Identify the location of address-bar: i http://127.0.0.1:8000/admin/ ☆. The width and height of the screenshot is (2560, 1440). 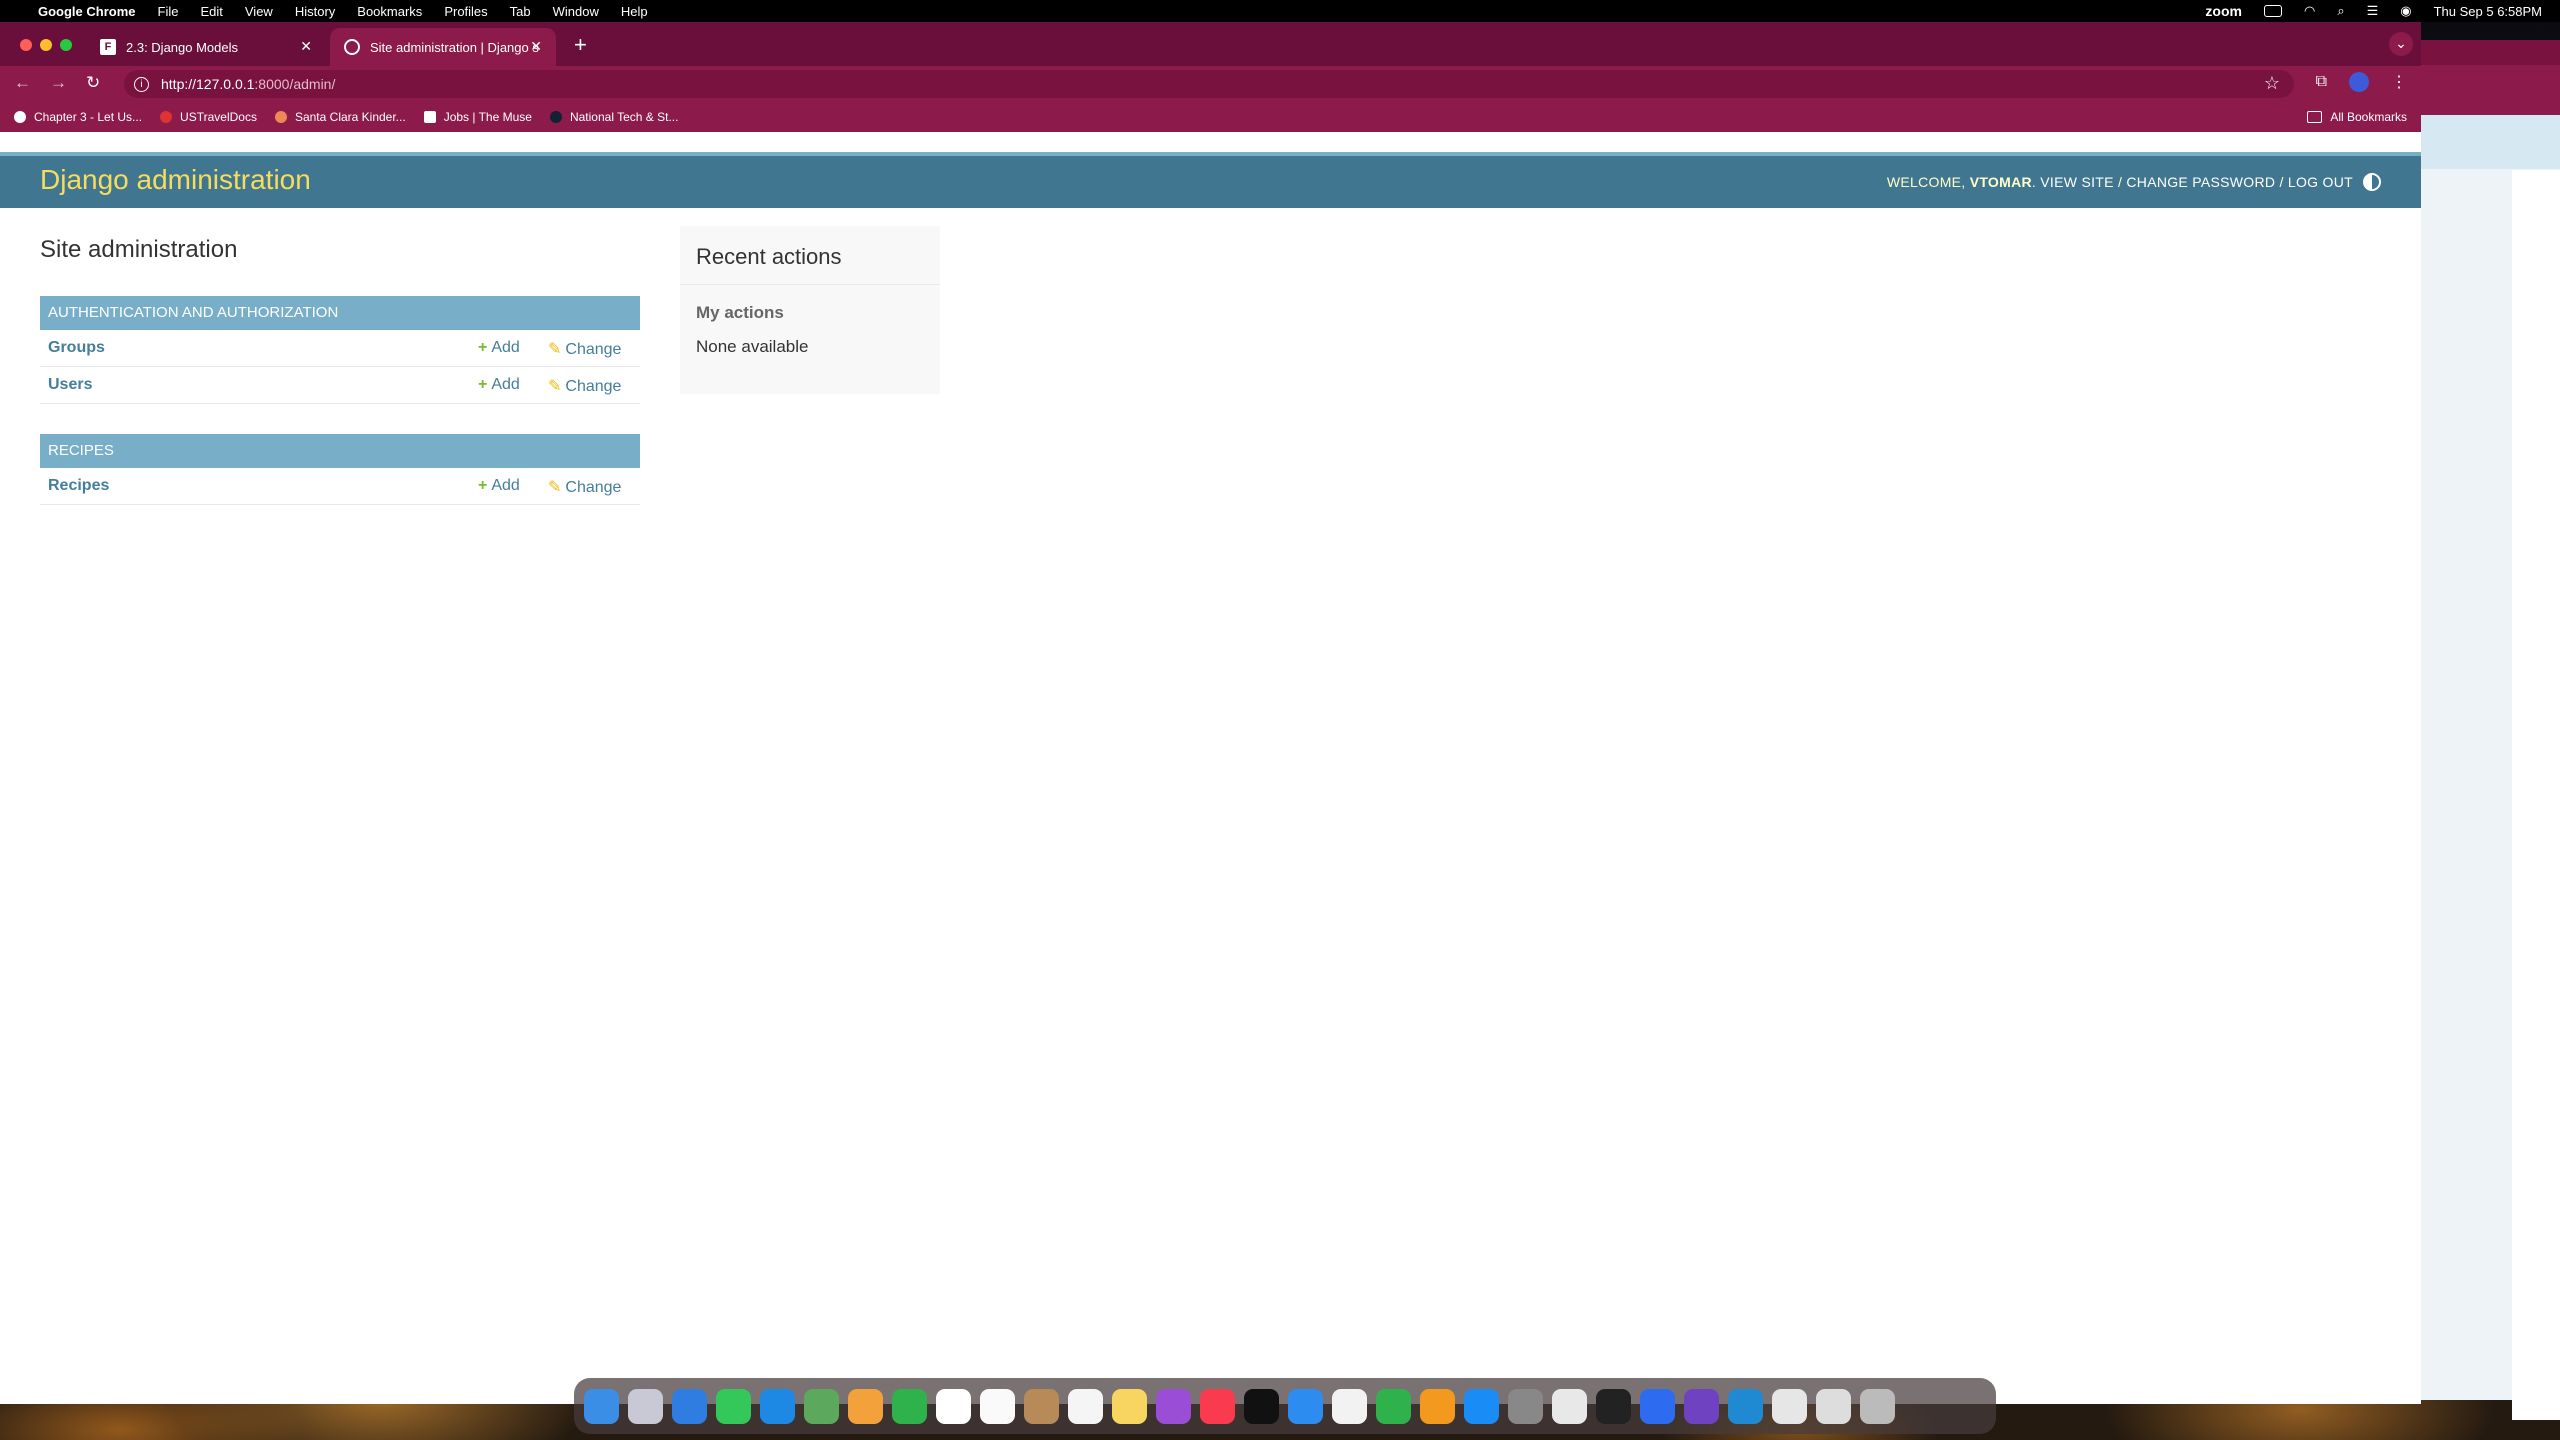
(1209, 84).